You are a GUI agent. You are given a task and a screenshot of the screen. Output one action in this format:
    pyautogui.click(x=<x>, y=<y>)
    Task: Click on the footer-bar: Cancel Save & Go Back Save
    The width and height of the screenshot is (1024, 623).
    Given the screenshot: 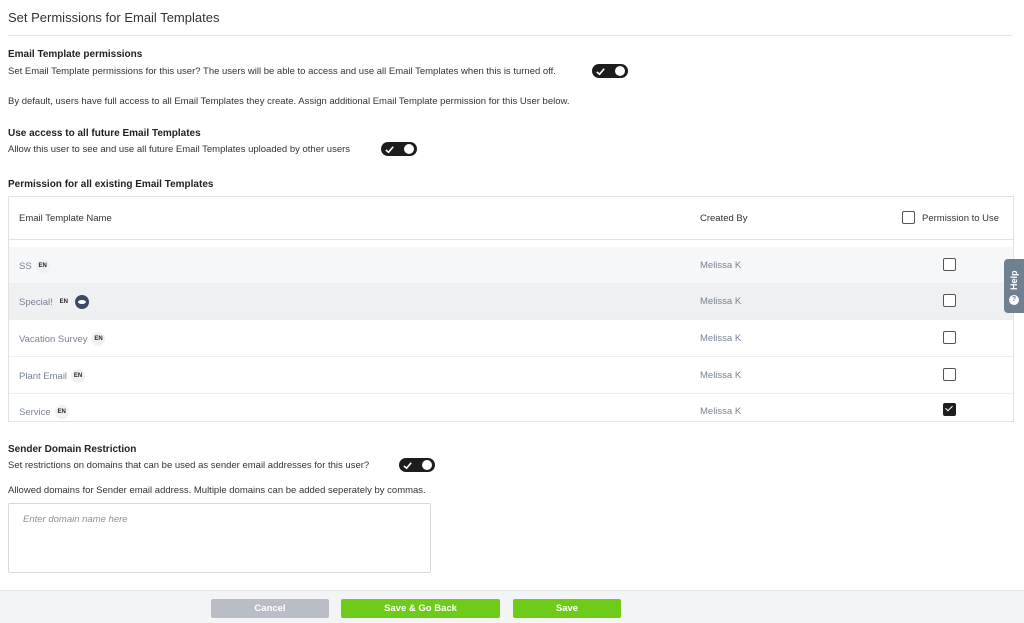 What is the action you would take?
    pyautogui.click(x=512, y=606)
    